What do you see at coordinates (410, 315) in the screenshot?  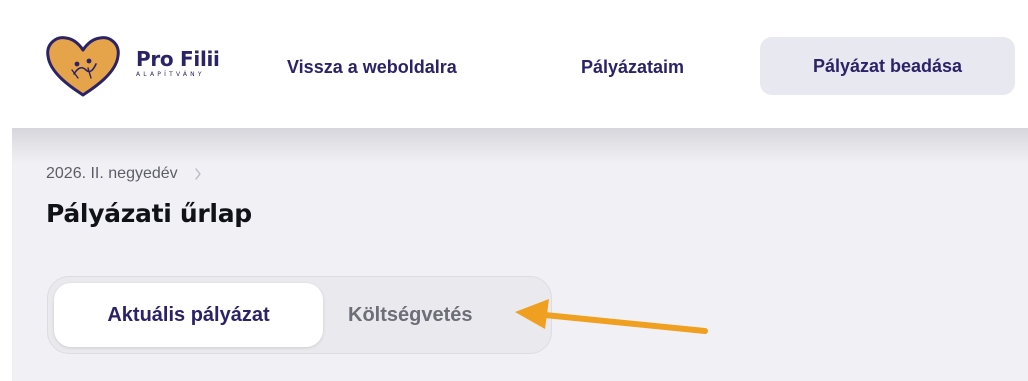 I see `tab-budget: Költségvetés` at bounding box center [410, 315].